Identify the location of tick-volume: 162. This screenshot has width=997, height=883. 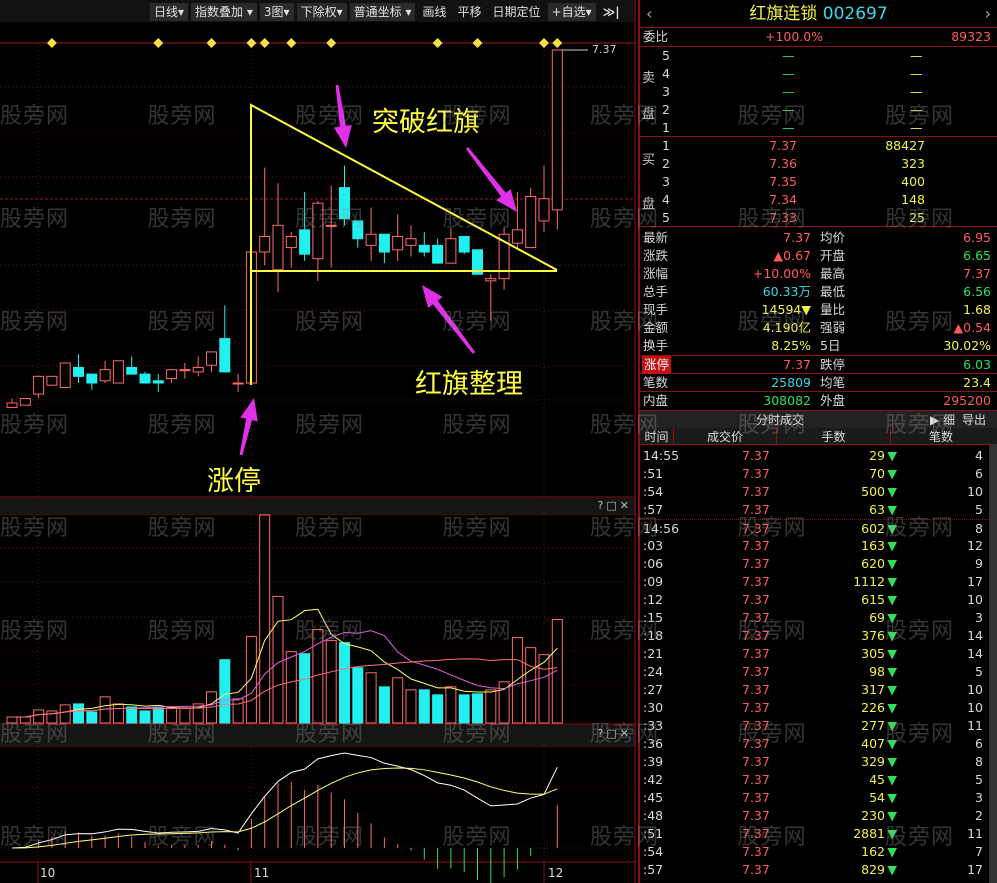
(873, 851).